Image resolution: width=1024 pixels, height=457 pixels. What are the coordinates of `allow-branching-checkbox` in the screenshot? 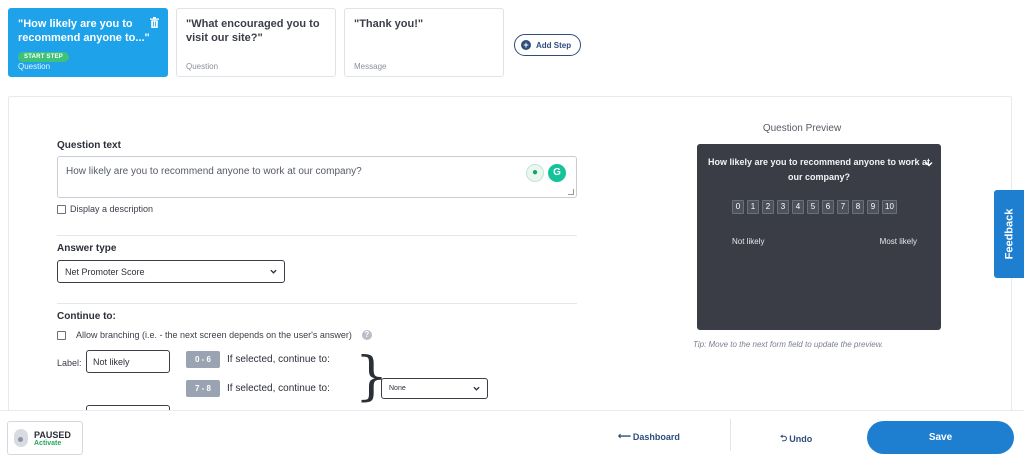 It's located at (61, 335).